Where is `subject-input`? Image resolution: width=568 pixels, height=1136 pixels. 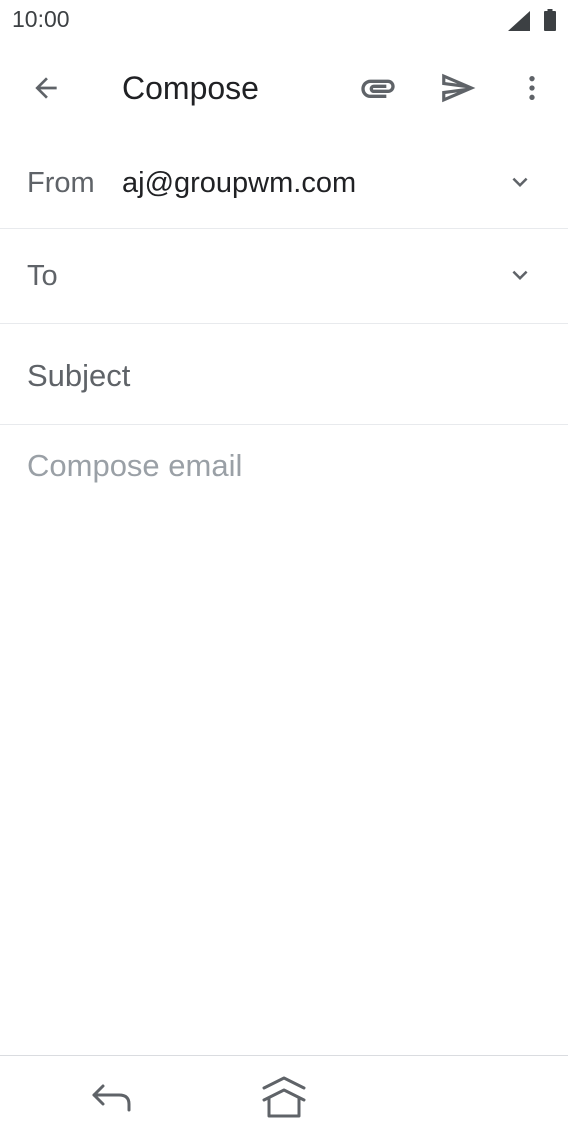 subject-input is located at coordinates (282, 376).